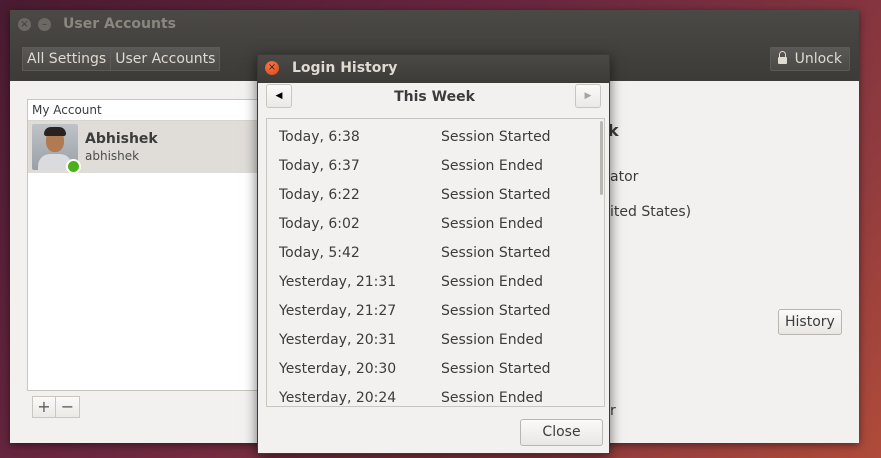 The width and height of the screenshot is (881, 458). I want to click on lock-icon, so click(782, 57).